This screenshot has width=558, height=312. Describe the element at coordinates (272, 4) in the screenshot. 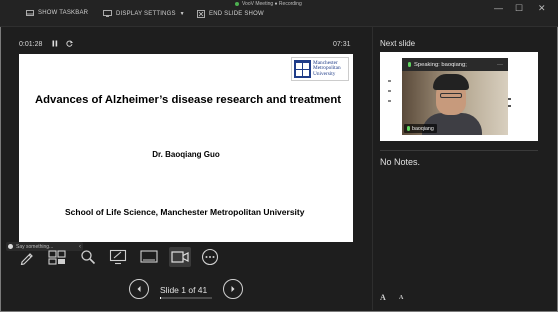

I see `meeting-status-text: VooV Meeting ● Recording` at that location.